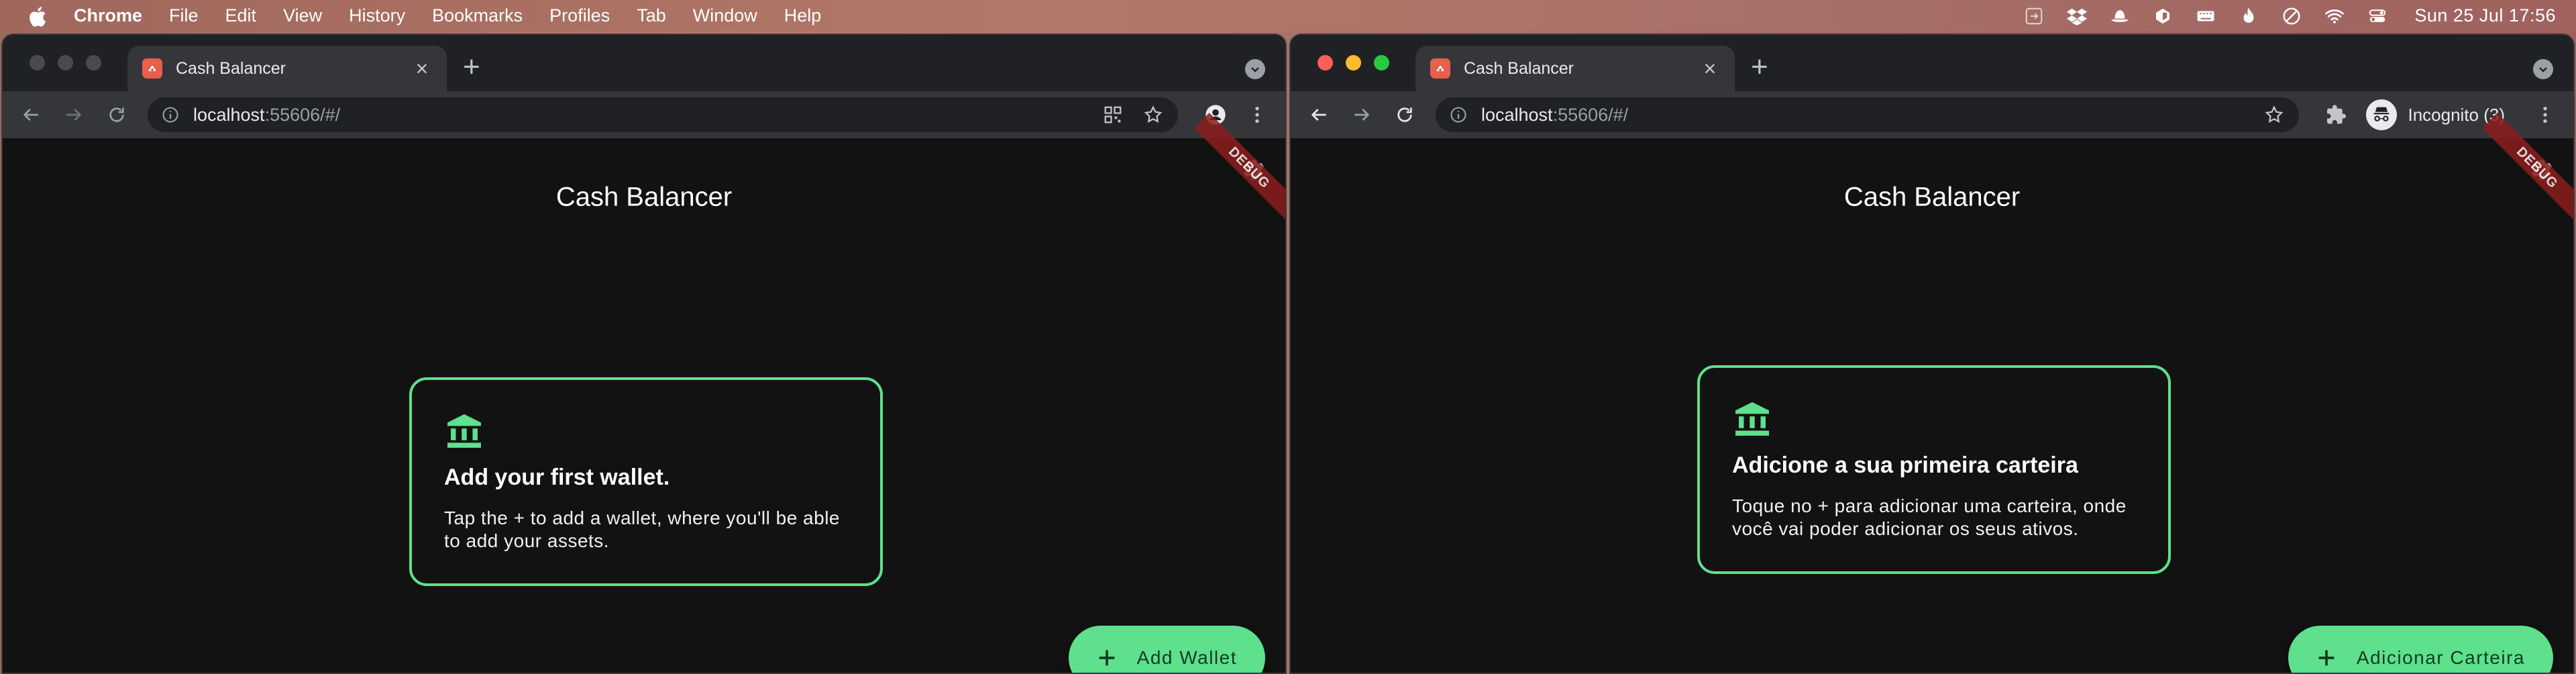  I want to click on apple-menu-icon, so click(37, 16).